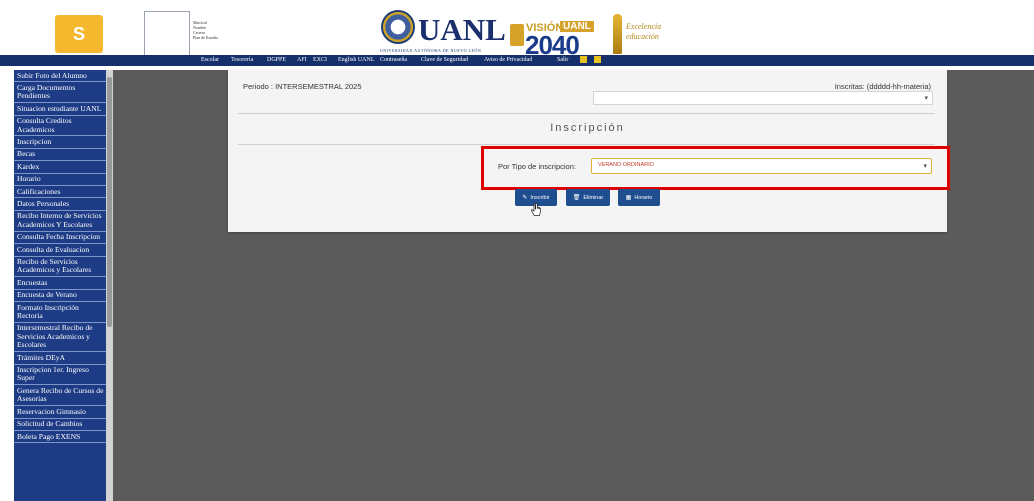  Describe the element at coordinates (628, 197) in the screenshot. I see `calendar-icon: ▦` at that location.